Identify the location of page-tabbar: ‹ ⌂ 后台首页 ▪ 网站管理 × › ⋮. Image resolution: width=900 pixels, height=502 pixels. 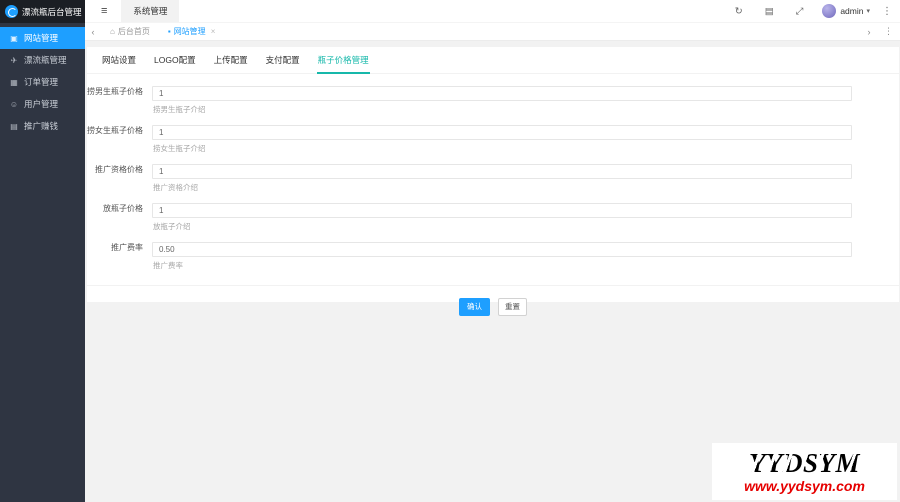
(492, 32).